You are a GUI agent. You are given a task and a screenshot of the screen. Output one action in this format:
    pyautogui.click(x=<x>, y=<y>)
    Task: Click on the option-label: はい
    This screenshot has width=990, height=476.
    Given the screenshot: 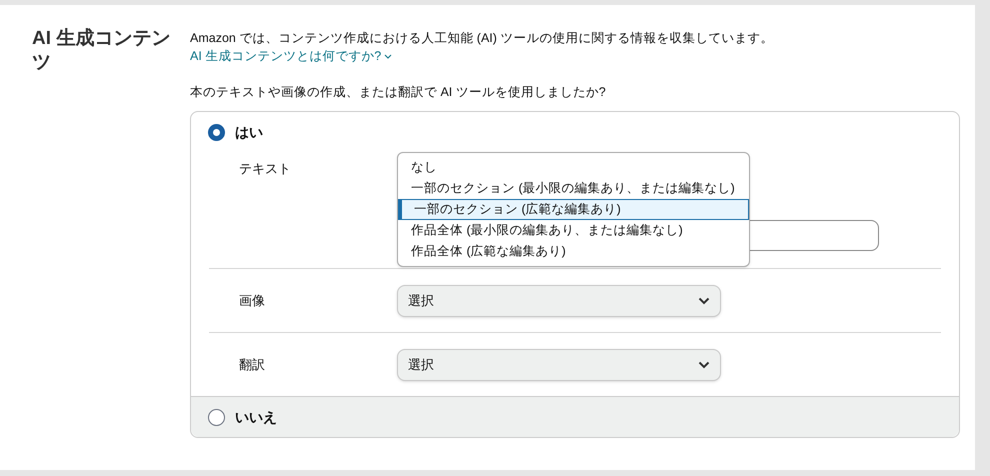 What is the action you would take?
    pyautogui.click(x=249, y=132)
    